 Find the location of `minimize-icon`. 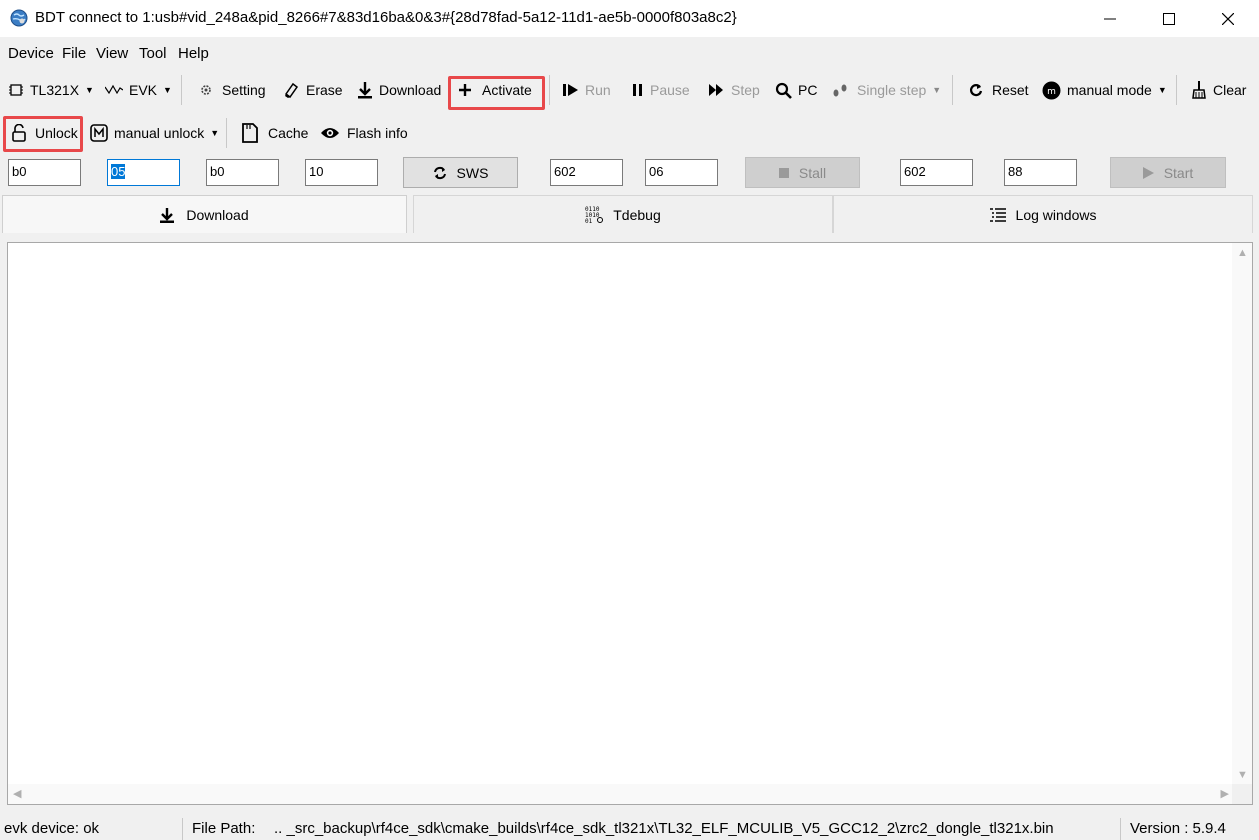

minimize-icon is located at coordinates (1110, 18).